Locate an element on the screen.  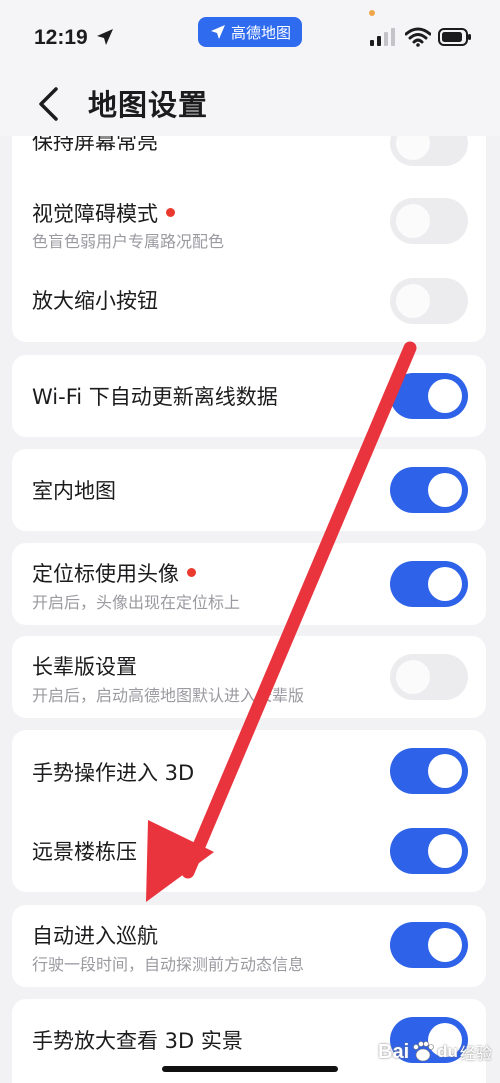
wifi-offline-update-toggle is located at coordinates (429, 396).